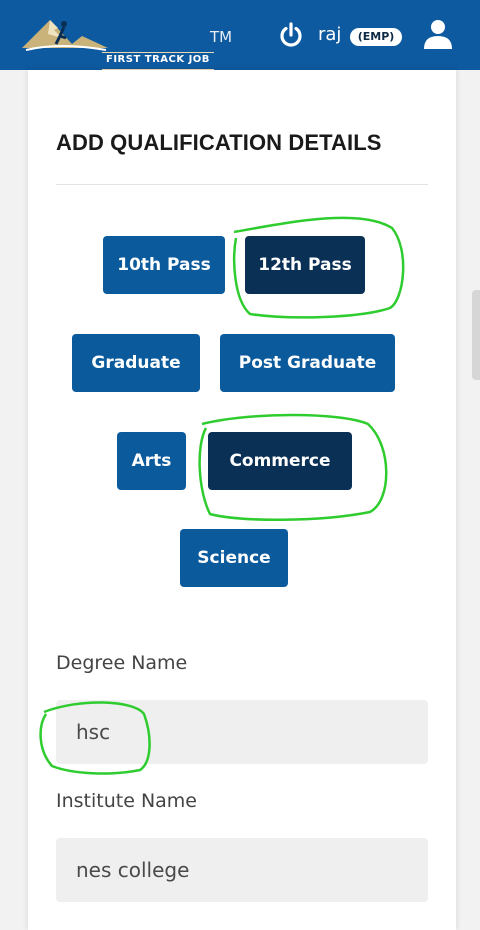 The image size is (480, 930). Describe the element at coordinates (305, 265) in the screenshot. I see `option-12th-pass-button: 12th Pass` at that location.